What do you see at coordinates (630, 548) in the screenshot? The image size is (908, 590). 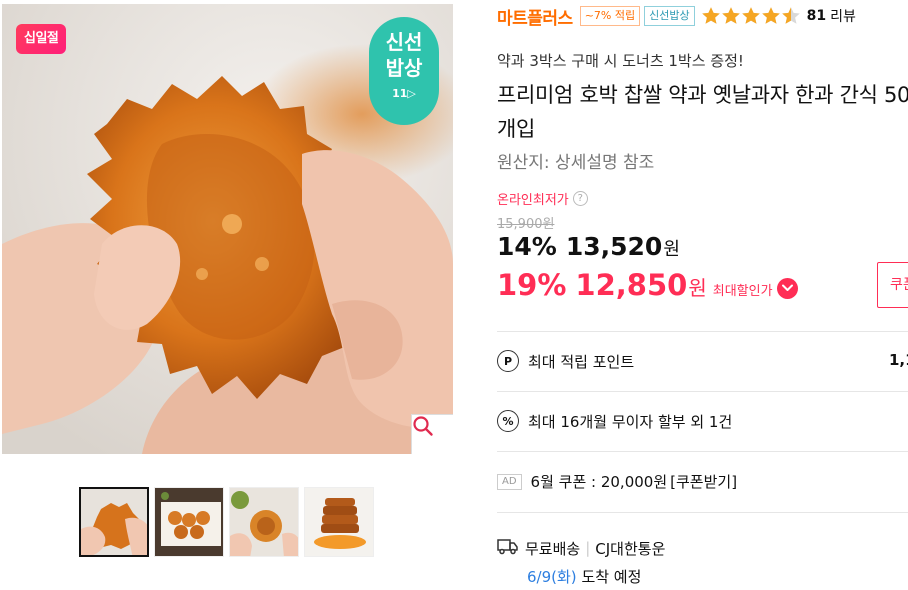 I see `courier-label: CJ대한통운` at bounding box center [630, 548].